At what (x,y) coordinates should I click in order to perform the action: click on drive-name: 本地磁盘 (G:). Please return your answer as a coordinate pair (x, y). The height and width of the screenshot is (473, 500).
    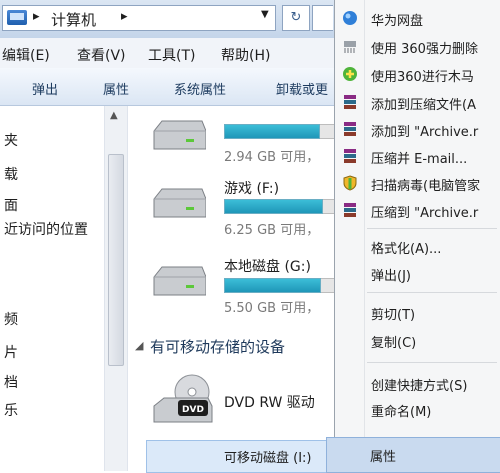
    Looking at the image, I should click on (267, 266).